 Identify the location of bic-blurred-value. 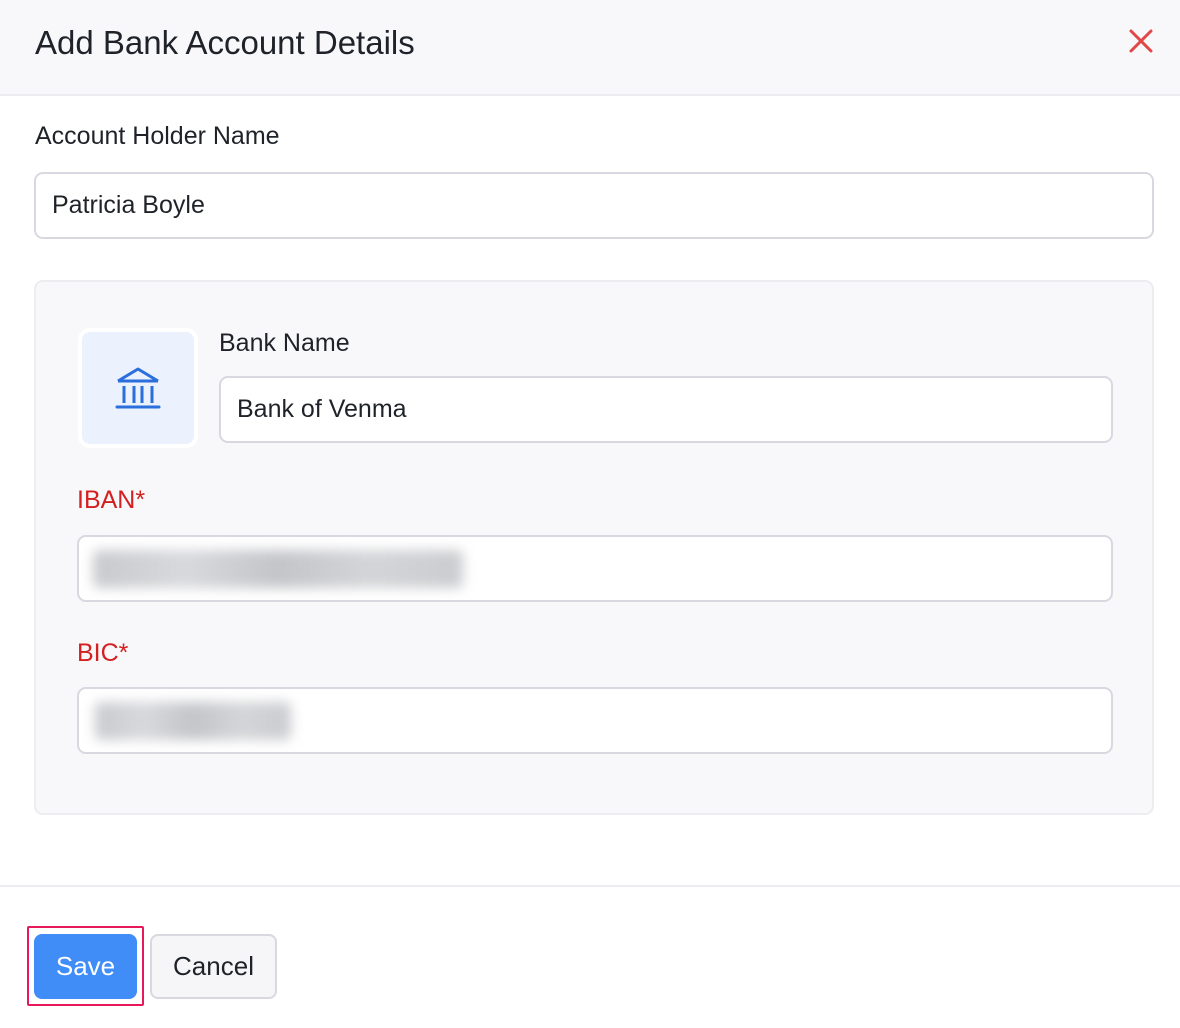
(193, 720).